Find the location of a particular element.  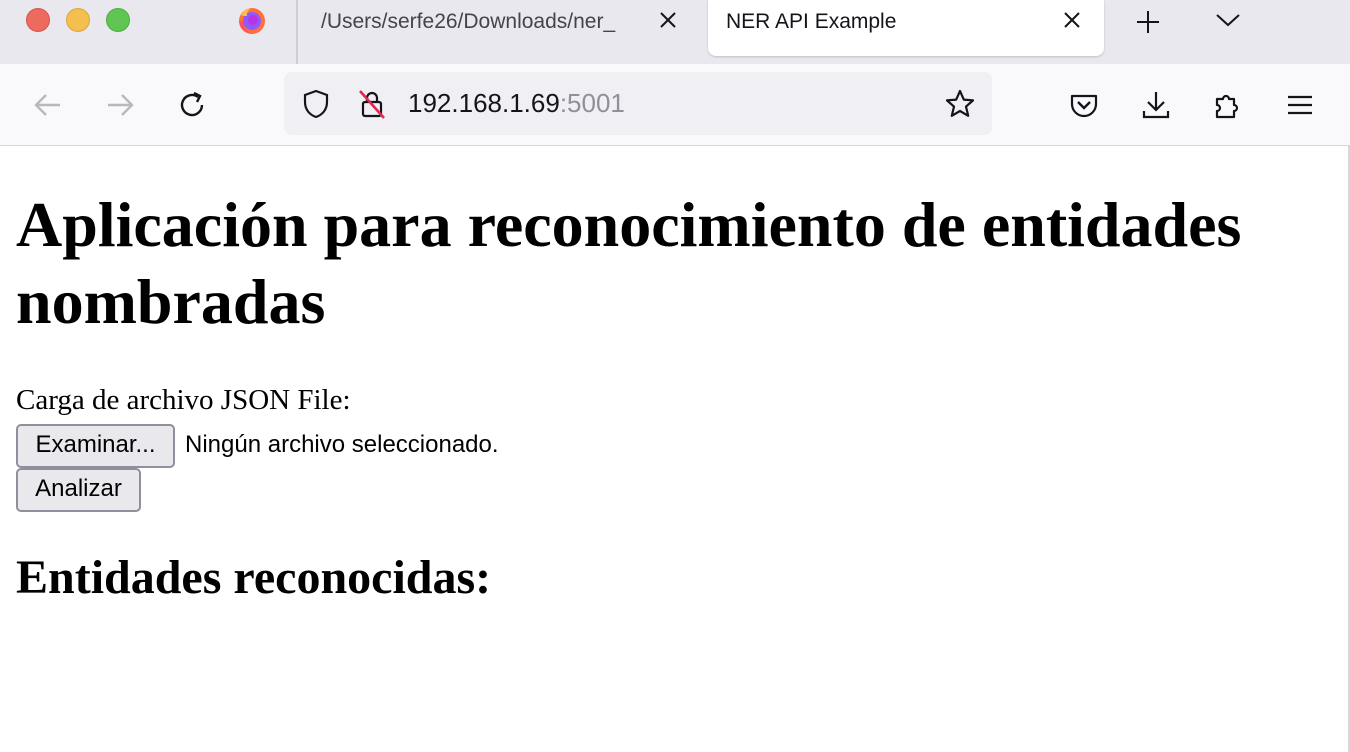

pocket-icon is located at coordinates (1084, 105).